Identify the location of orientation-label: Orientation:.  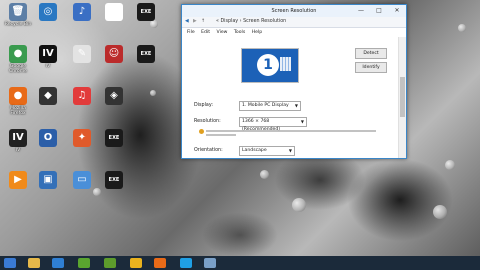
(208, 150).